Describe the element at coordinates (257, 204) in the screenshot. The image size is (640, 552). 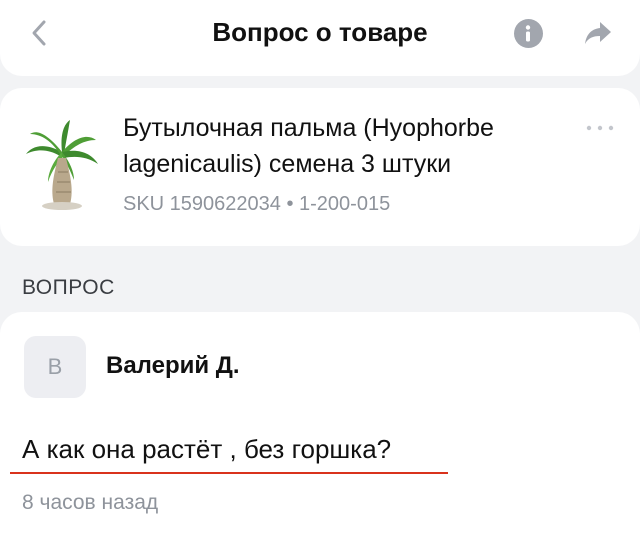
I see `product-sku: SKU 1590622034 • 1-200-015` at that location.